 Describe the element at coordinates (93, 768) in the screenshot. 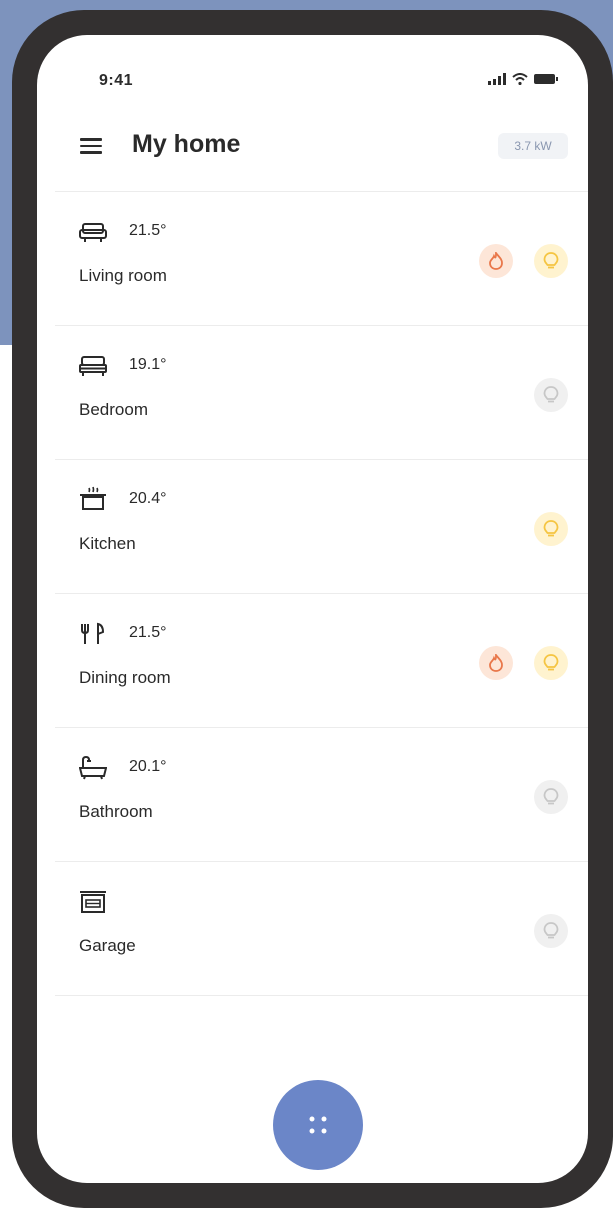

I see `bathtub-icon` at that location.